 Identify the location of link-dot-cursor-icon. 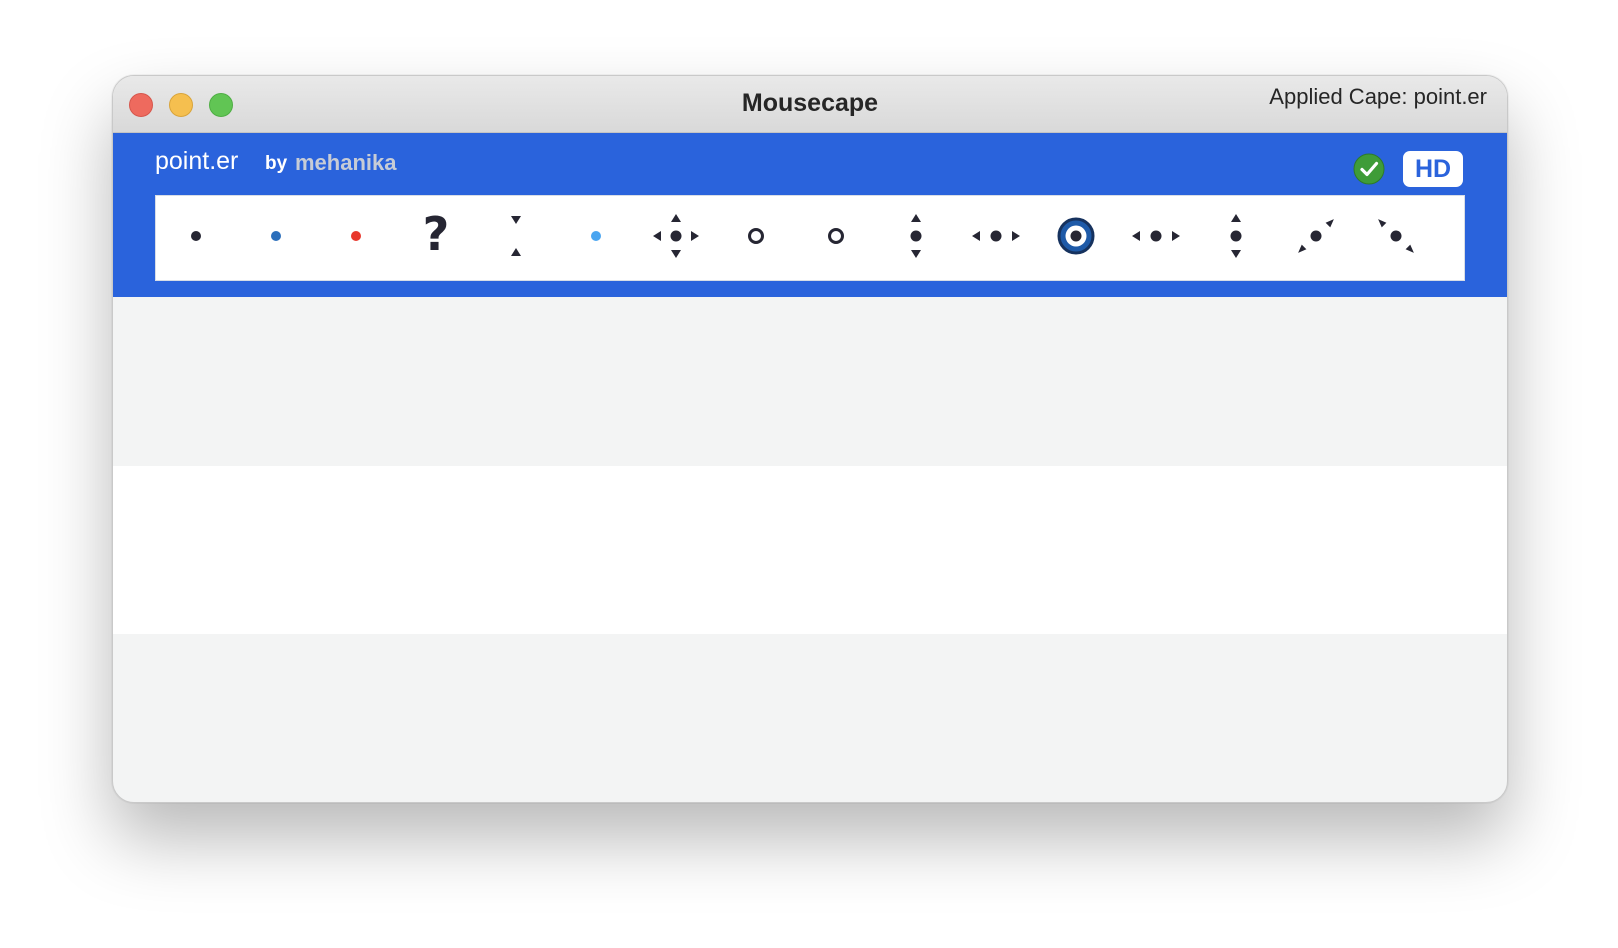
(276, 238).